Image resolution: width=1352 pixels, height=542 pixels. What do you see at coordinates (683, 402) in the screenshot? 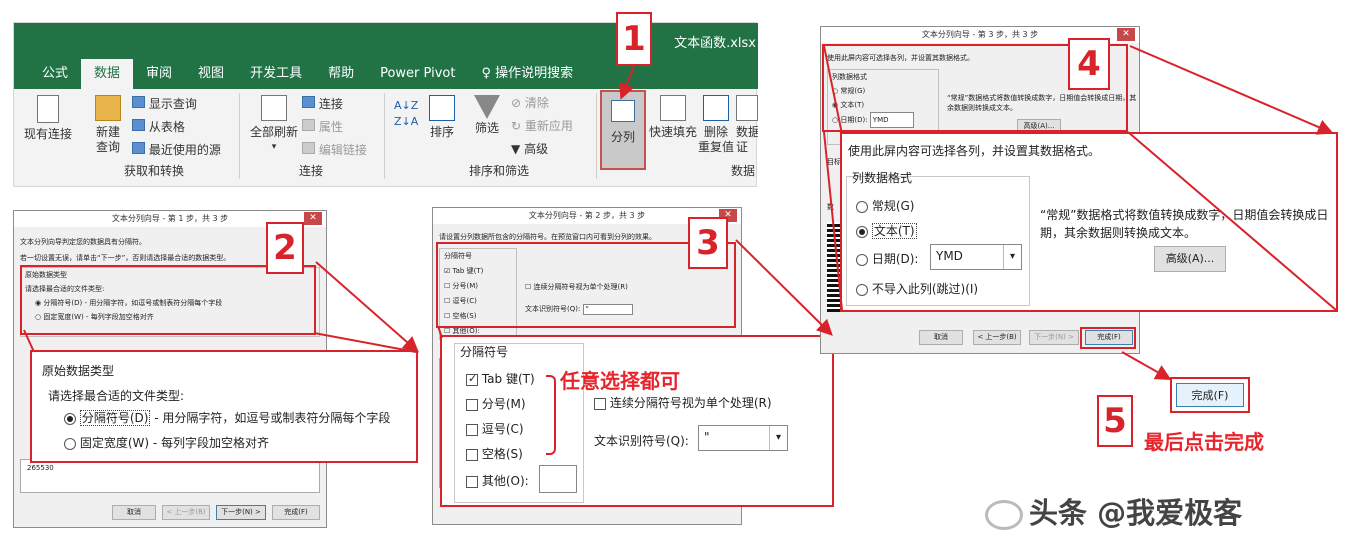
I see `consecutive-delimiters-checkbox: 连续分隔符号视为单个处理(R)` at bounding box center [683, 402].